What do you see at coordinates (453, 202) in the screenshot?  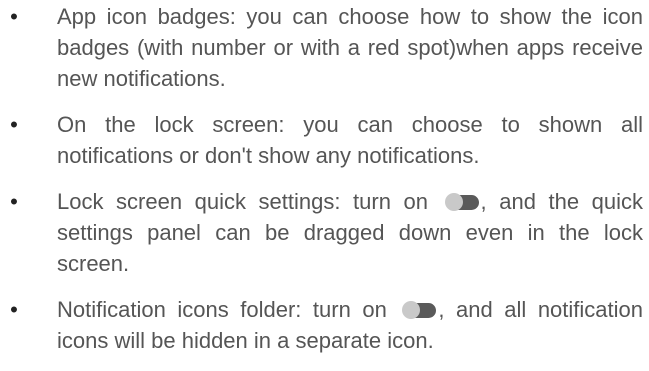 I see `toggle-knob` at bounding box center [453, 202].